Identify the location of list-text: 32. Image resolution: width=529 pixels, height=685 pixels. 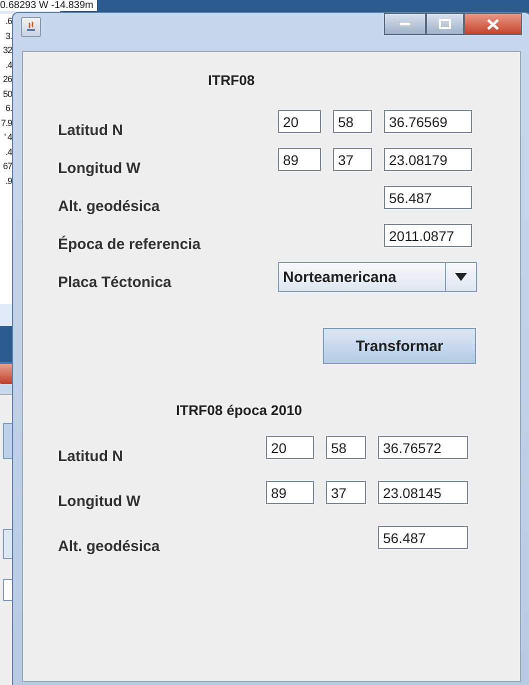
(7, 50).